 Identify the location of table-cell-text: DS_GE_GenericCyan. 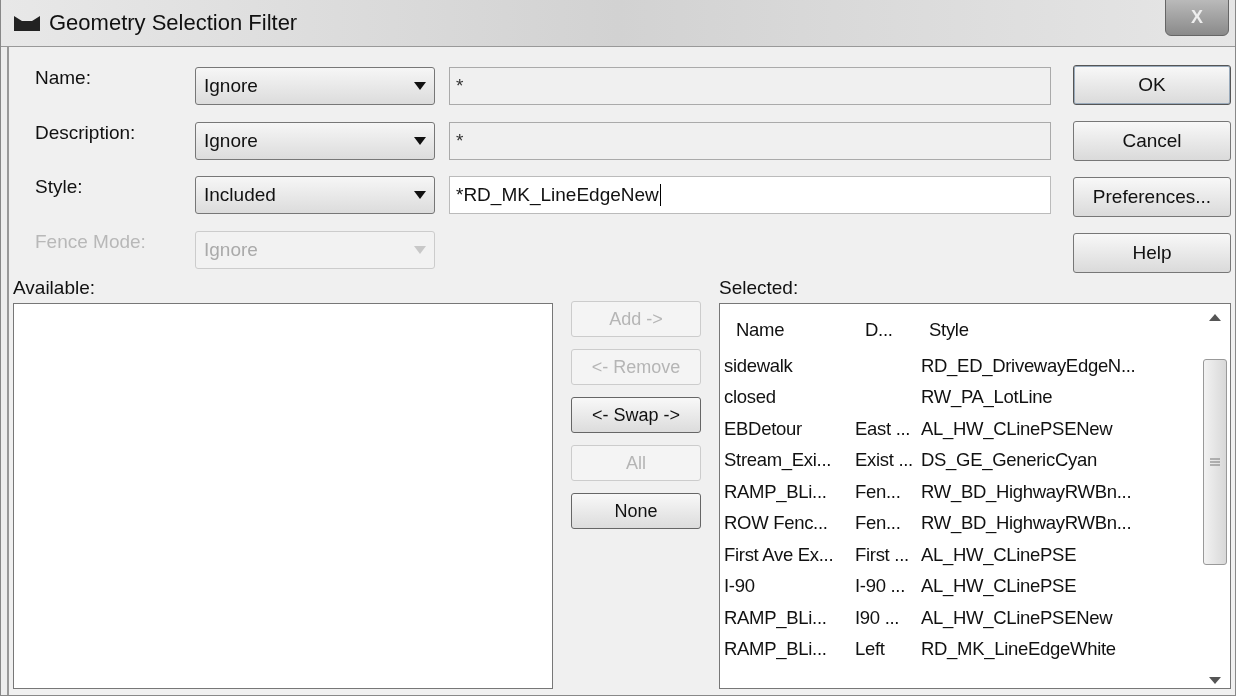
(1009, 460).